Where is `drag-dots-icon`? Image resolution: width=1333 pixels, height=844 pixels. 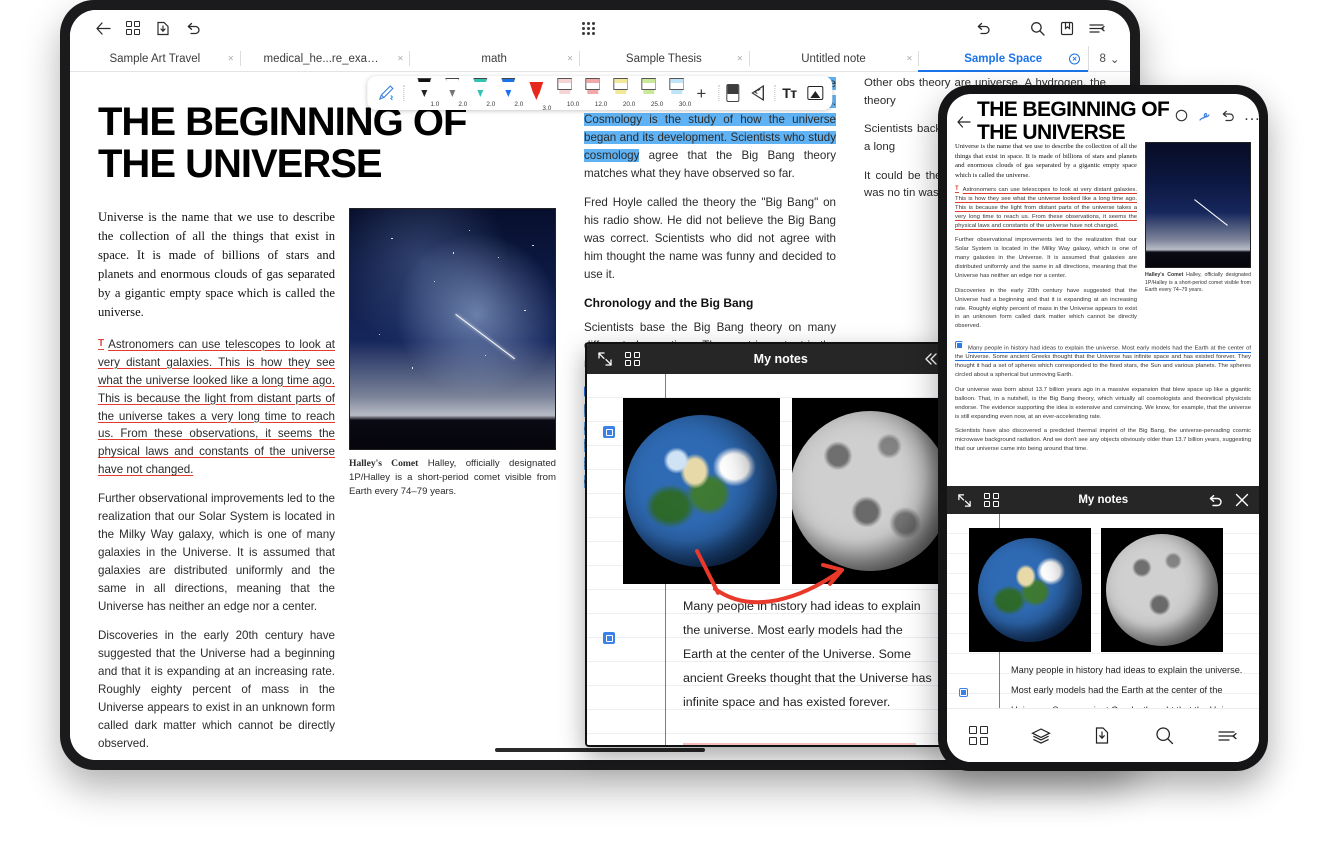 drag-dots-icon is located at coordinates (588, 28).